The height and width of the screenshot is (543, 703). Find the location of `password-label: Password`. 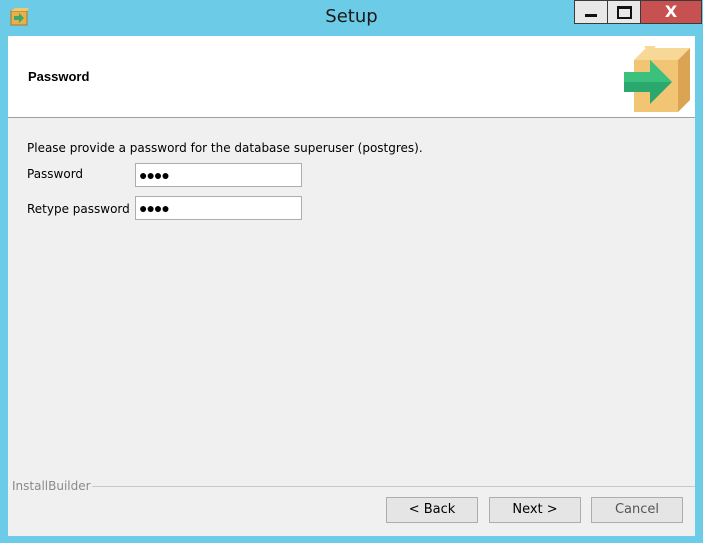

password-label: Password is located at coordinates (55, 174).